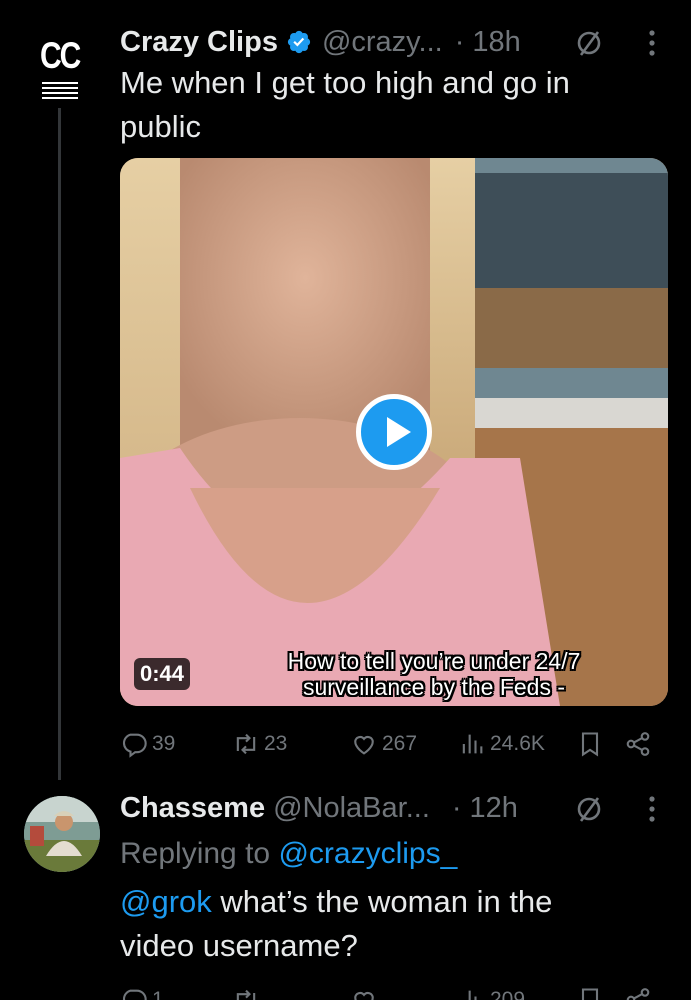 The width and height of the screenshot is (691, 1000). I want to click on replying-to-handle: @crazyclips_, so click(367, 853).